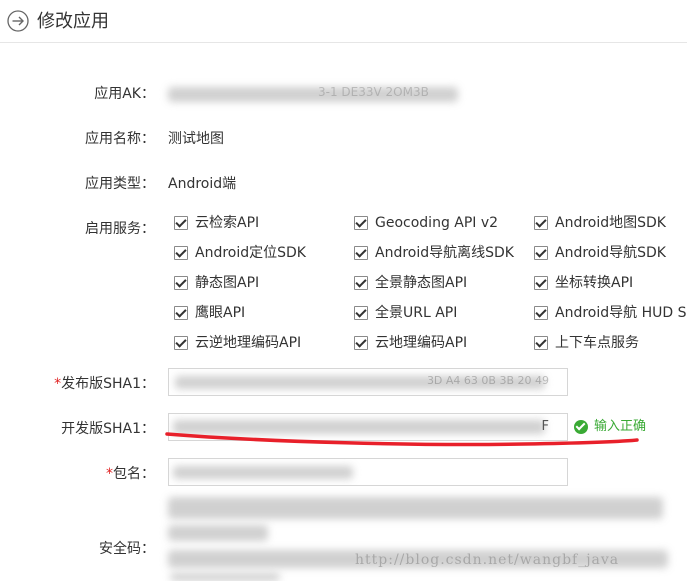  What do you see at coordinates (487, 380) in the screenshot?
I see `release-sha1-tail: 3D A4 63 0B 3B 20 49` at bounding box center [487, 380].